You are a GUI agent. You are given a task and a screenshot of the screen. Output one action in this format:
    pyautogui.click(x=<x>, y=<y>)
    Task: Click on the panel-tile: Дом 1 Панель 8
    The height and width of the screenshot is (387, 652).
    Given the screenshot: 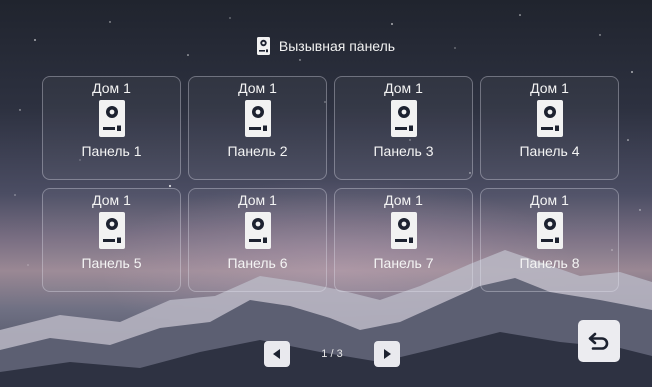 What is the action you would take?
    pyautogui.click(x=549, y=240)
    